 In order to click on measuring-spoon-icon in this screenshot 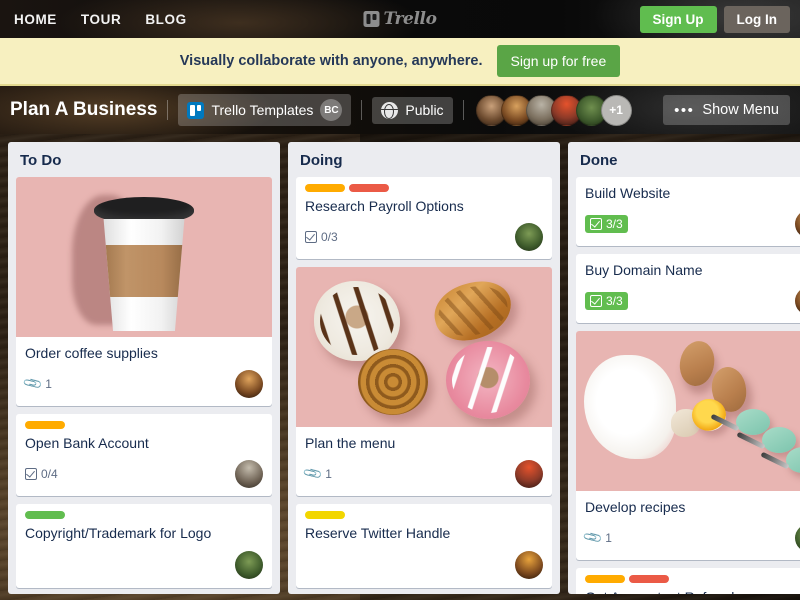, I will do `click(779, 440)`.